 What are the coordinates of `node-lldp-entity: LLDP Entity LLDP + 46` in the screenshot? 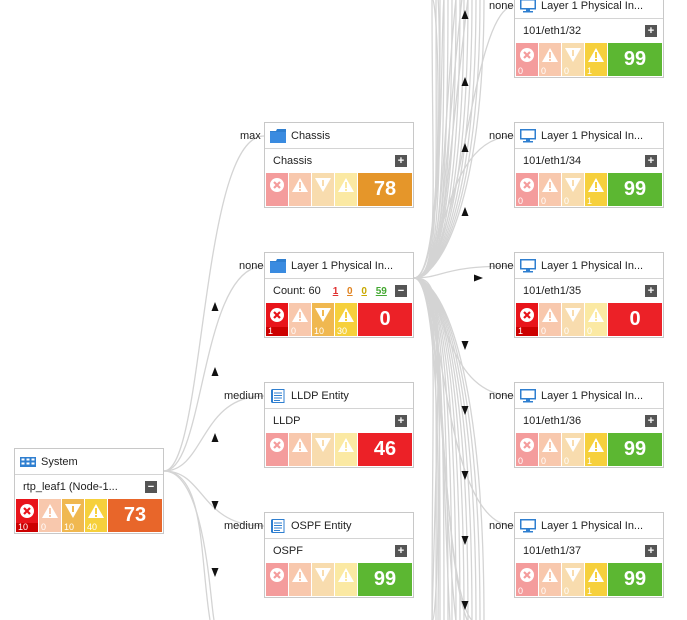 It's located at (339, 425).